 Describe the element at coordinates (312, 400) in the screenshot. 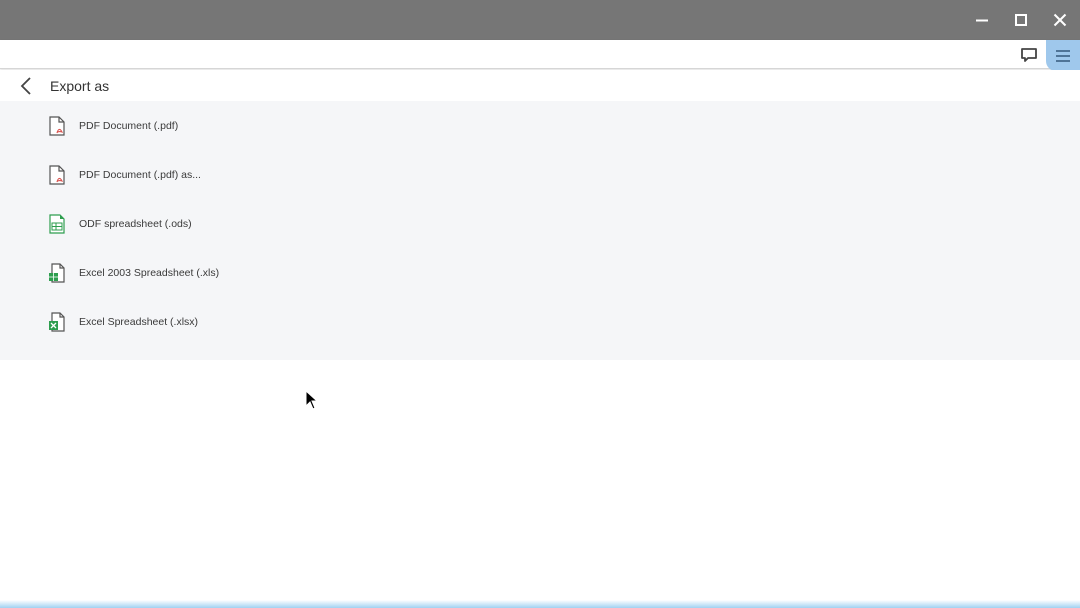

I see `mouse-cursor-icon` at that location.